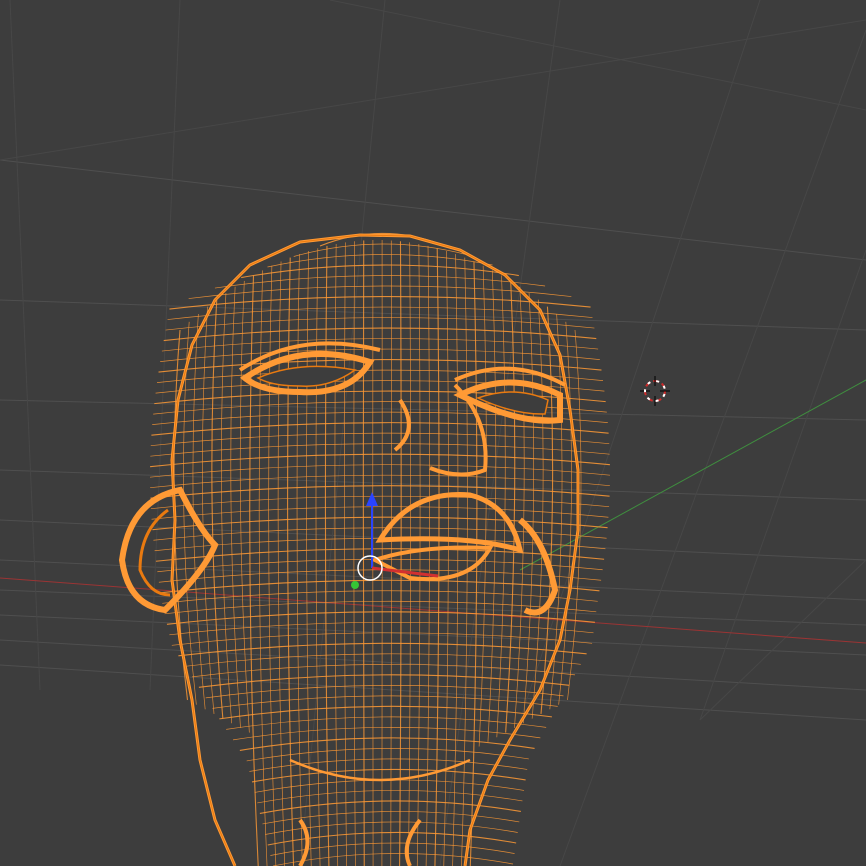  What do you see at coordinates (372, 499) in the screenshot?
I see `gizmo-z-arrow` at bounding box center [372, 499].